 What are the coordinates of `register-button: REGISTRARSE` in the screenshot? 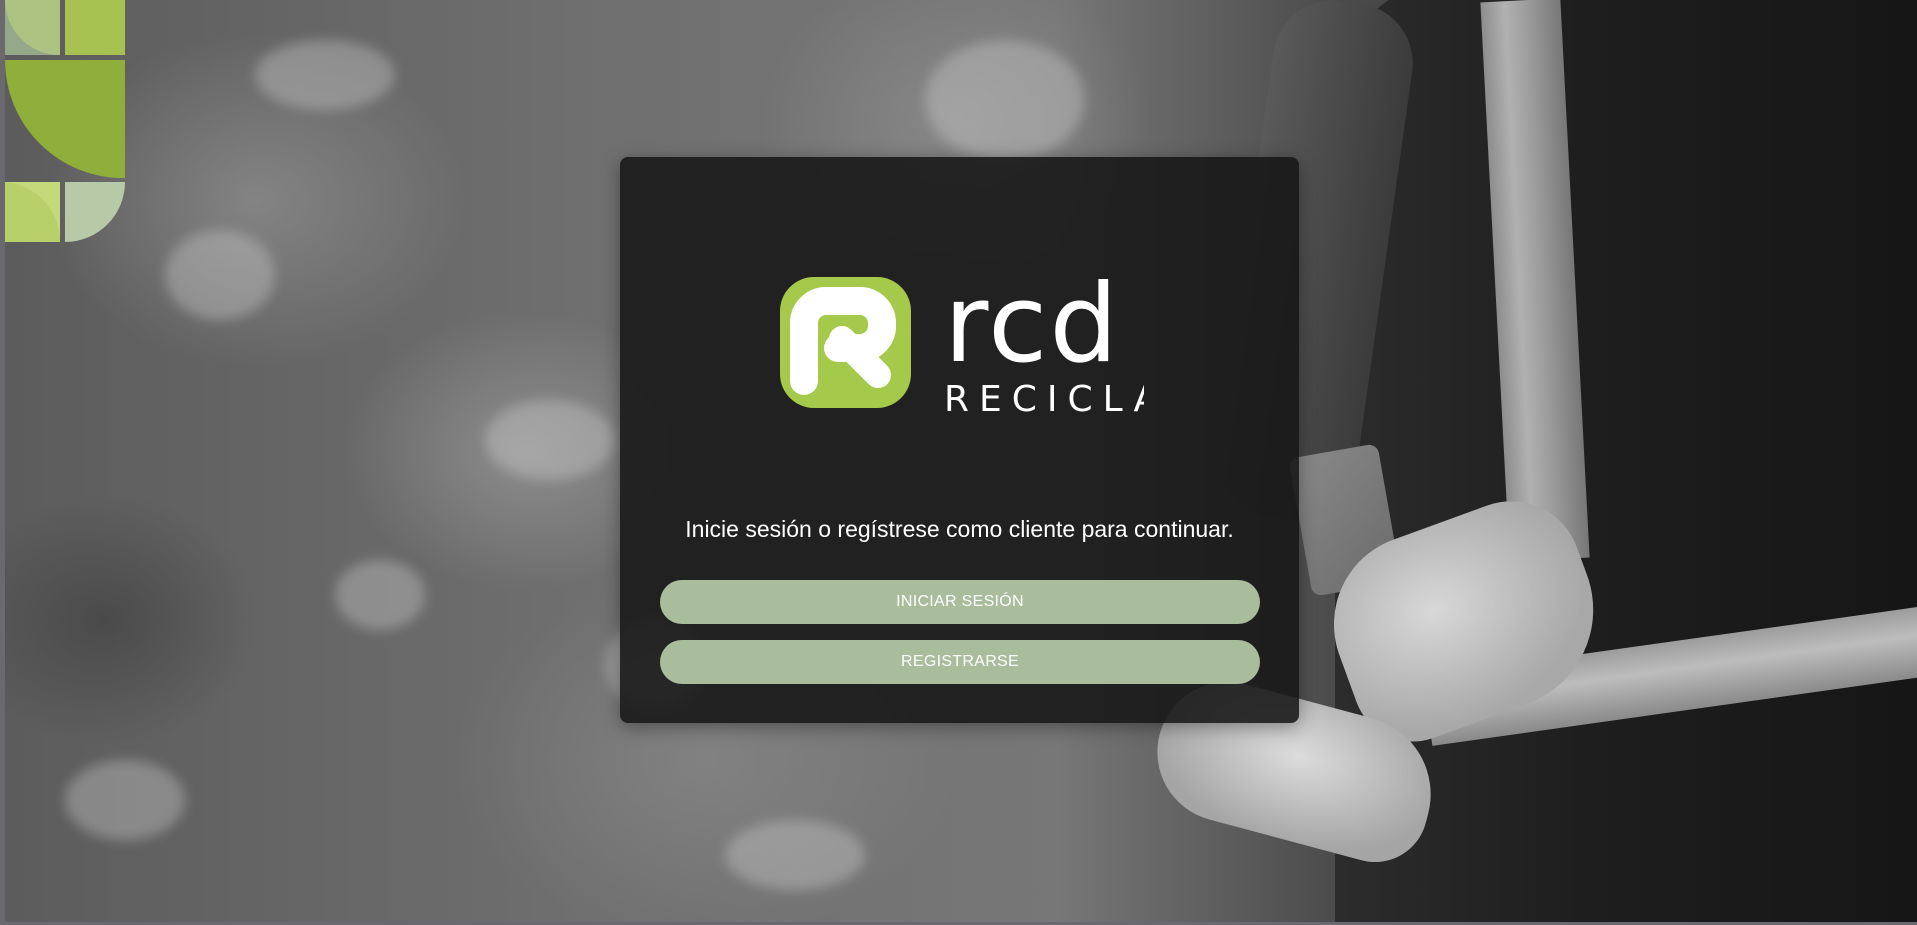 It's located at (960, 662).